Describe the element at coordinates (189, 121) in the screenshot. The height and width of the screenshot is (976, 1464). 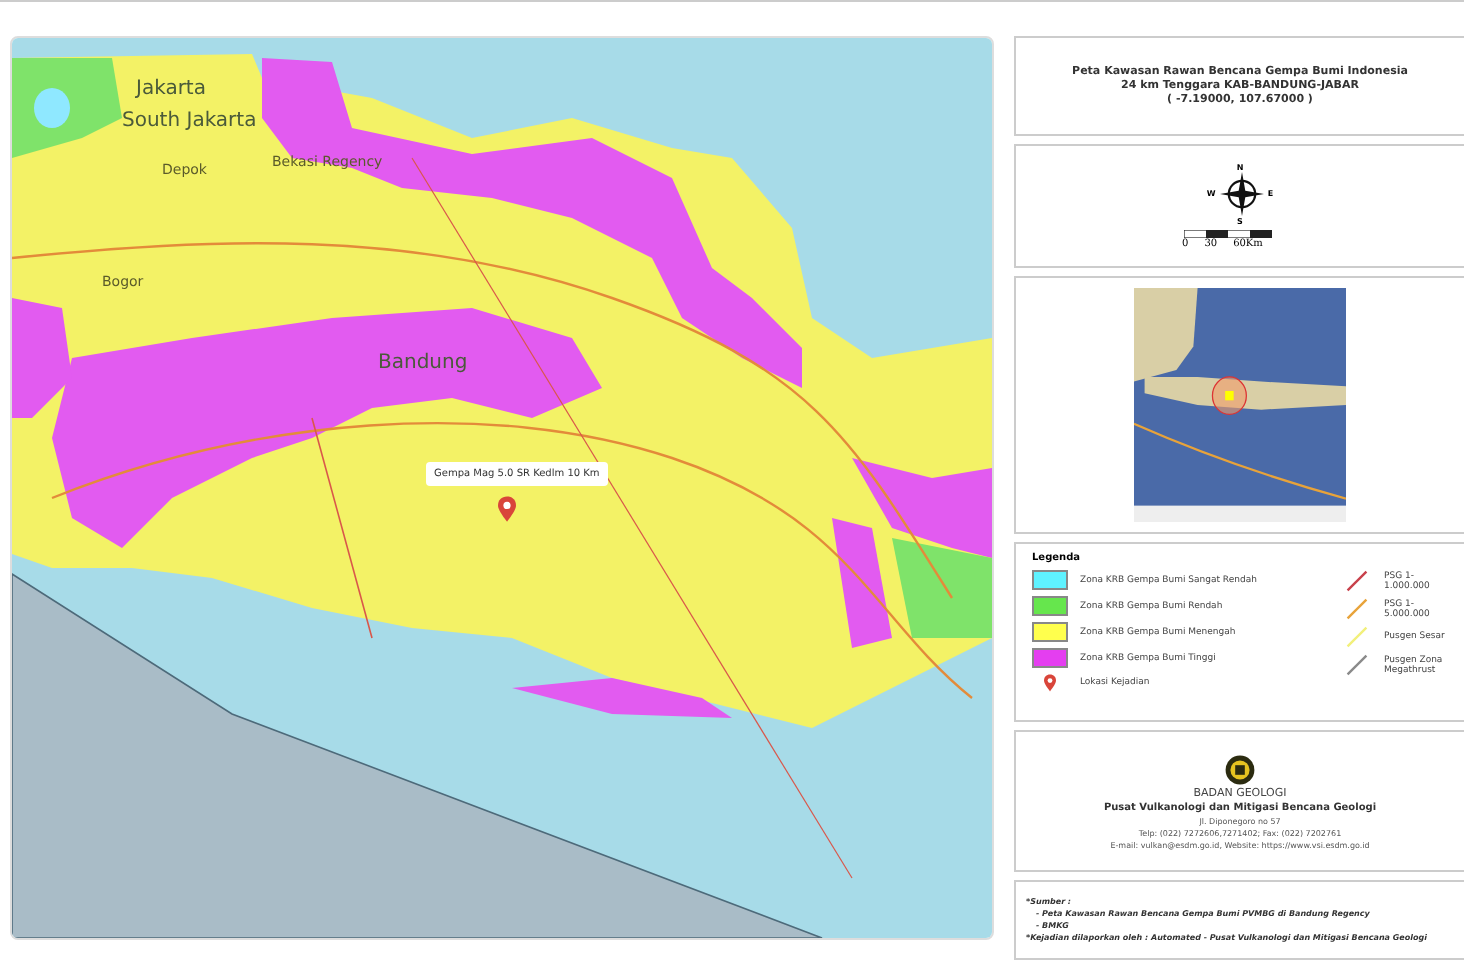
I see `map-label: South Jakarta` at that location.